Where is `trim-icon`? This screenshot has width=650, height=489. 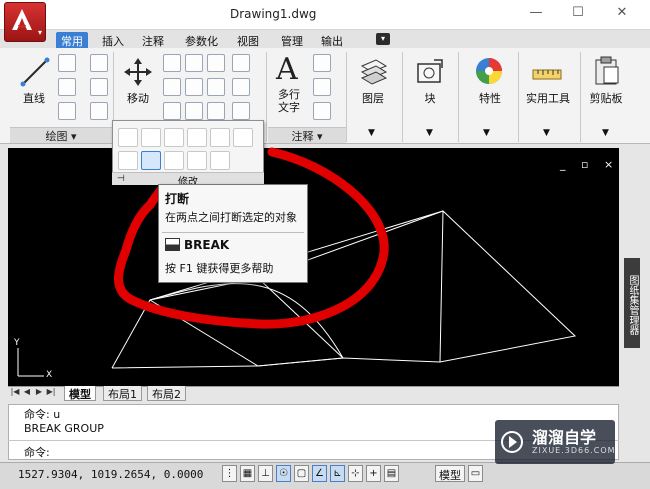
trim-icon is located at coordinates (216, 63).